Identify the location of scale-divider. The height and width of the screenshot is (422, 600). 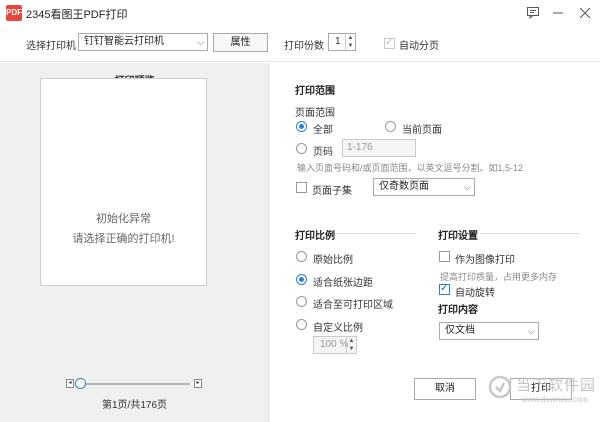
(376, 233).